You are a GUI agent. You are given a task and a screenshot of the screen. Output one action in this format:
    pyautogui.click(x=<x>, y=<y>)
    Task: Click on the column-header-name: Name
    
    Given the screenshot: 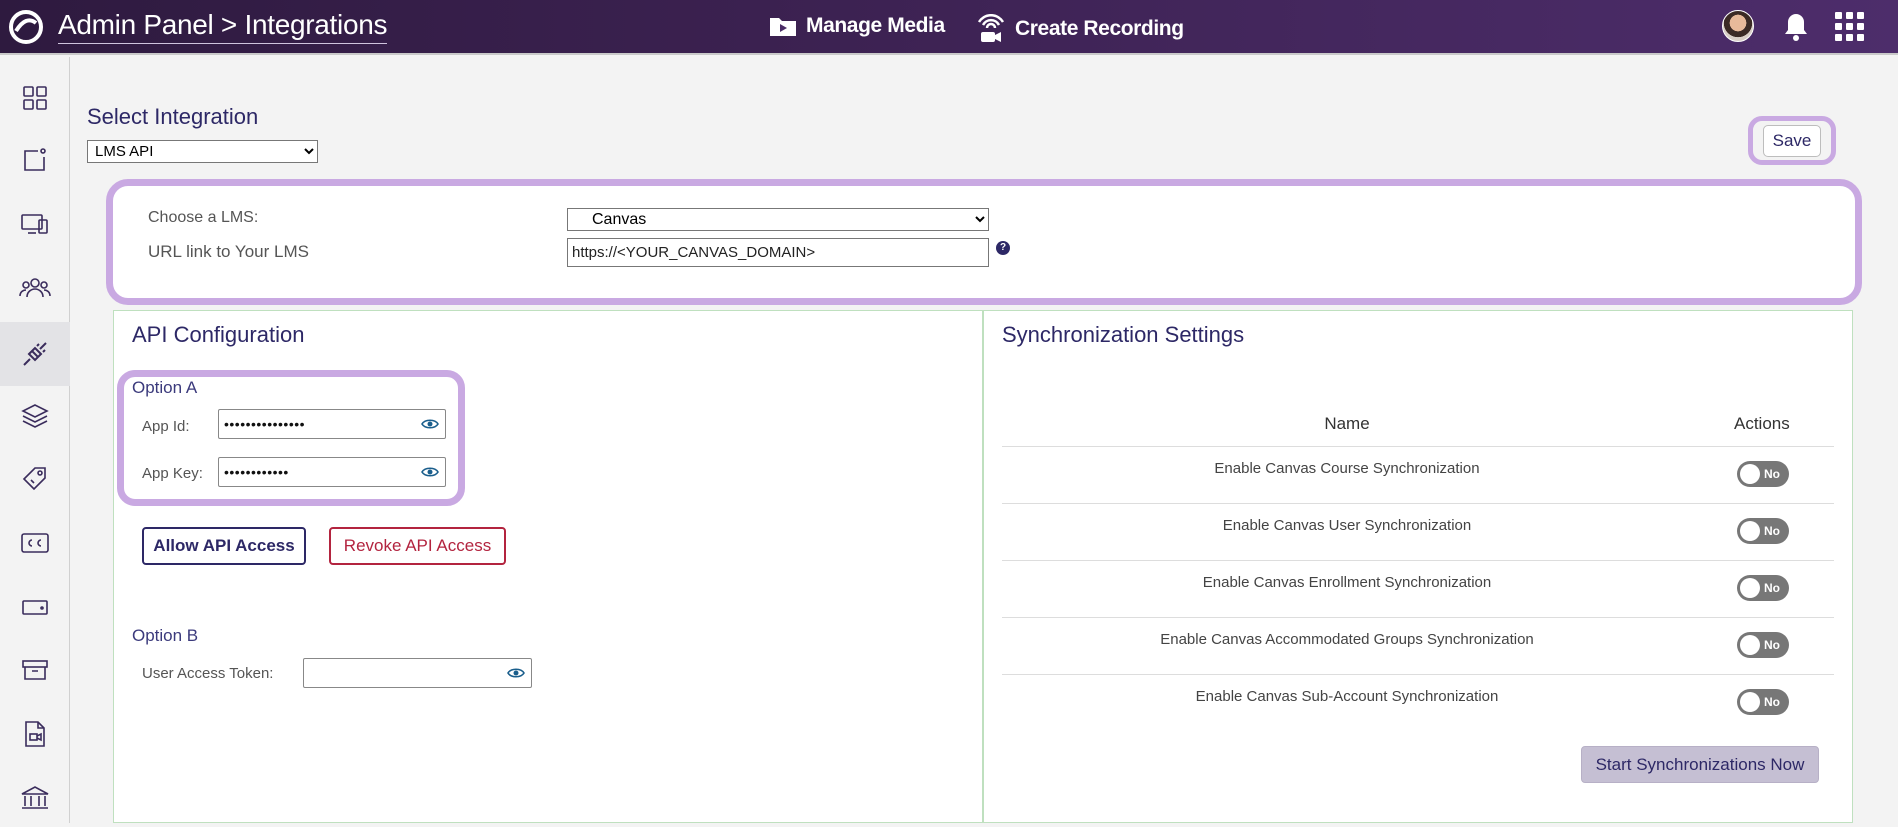 What is the action you would take?
    pyautogui.click(x=1347, y=423)
    